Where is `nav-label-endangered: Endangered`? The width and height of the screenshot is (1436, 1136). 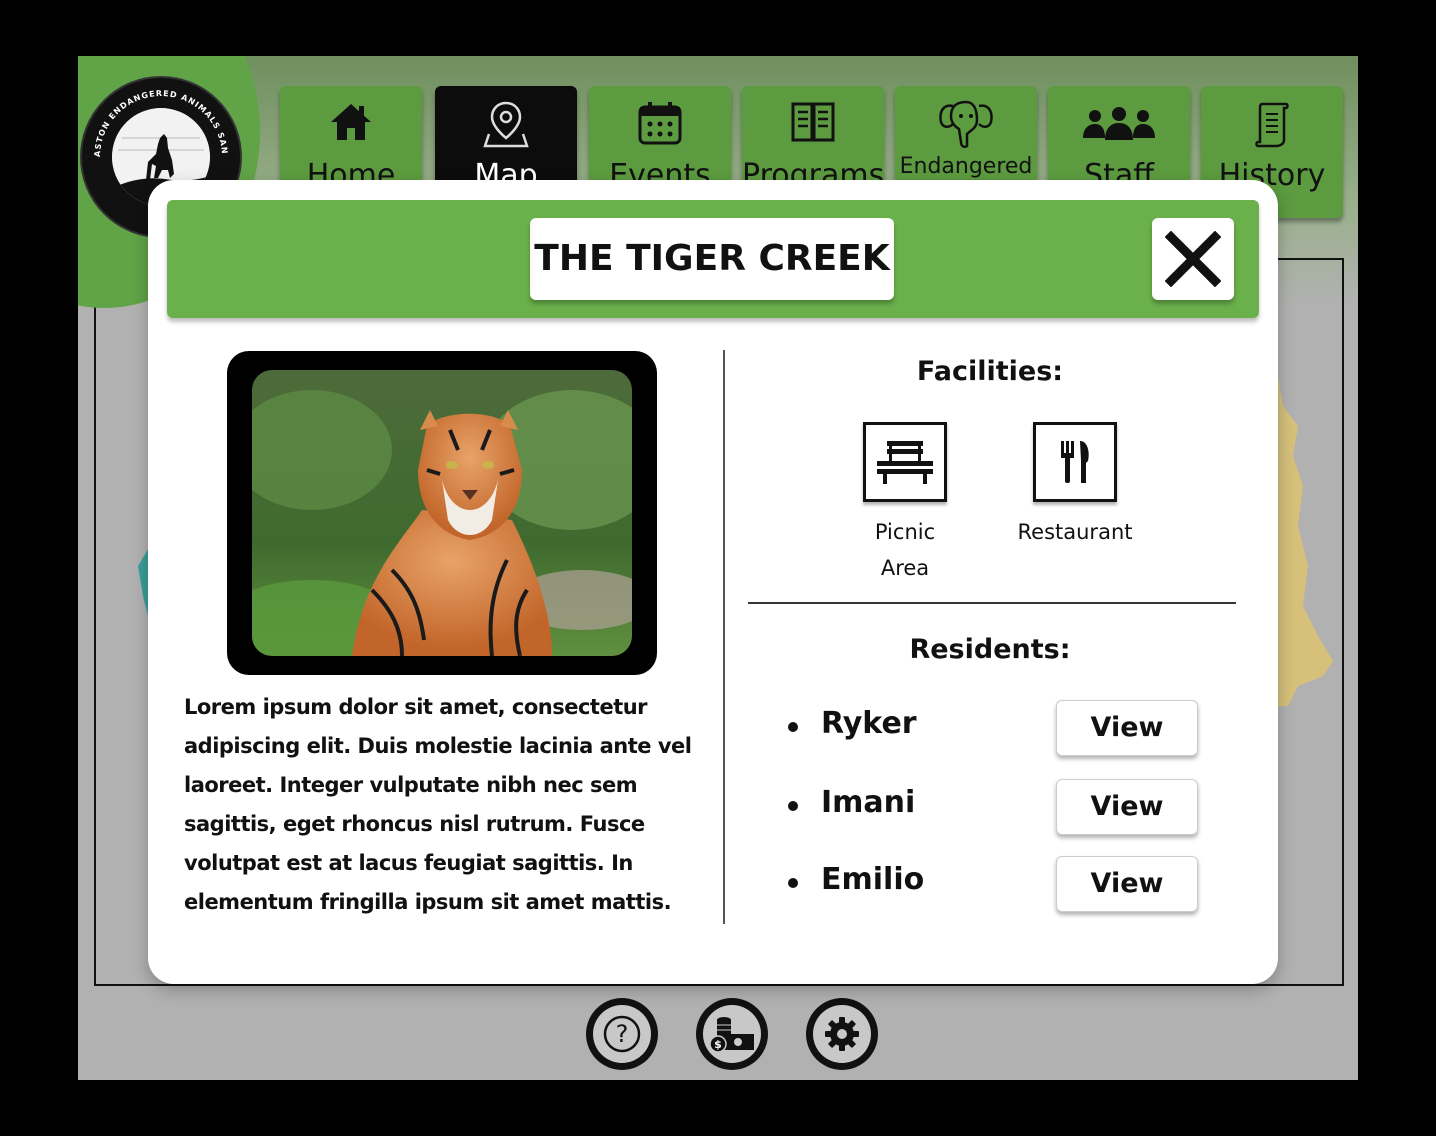 nav-label-endangered: Endangered is located at coordinates (966, 166).